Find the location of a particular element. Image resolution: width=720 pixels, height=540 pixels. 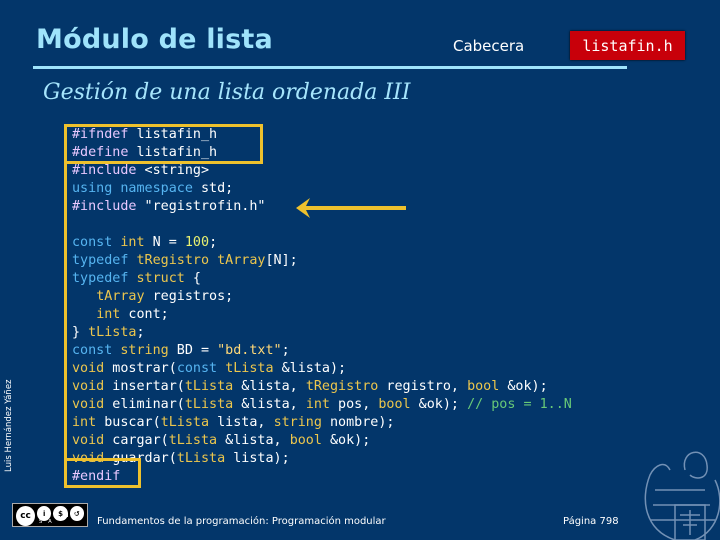

guard-highlight-box is located at coordinates (163, 144).